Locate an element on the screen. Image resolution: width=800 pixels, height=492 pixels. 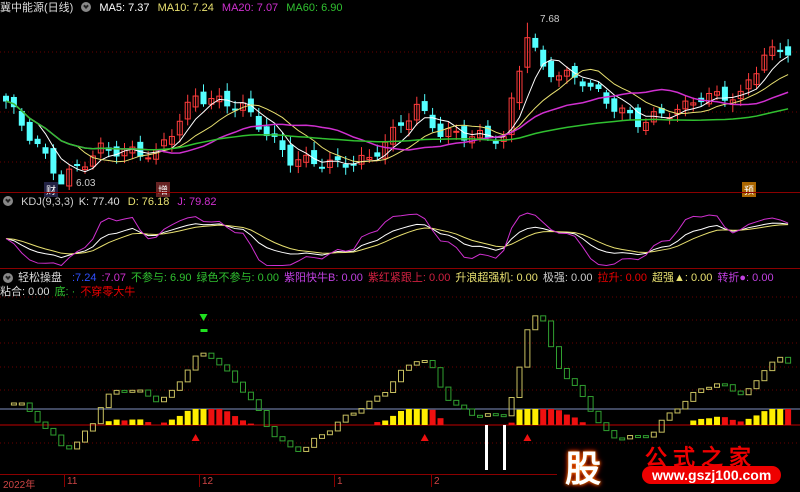
axis-label: 2022年 is located at coordinates (19, 485).